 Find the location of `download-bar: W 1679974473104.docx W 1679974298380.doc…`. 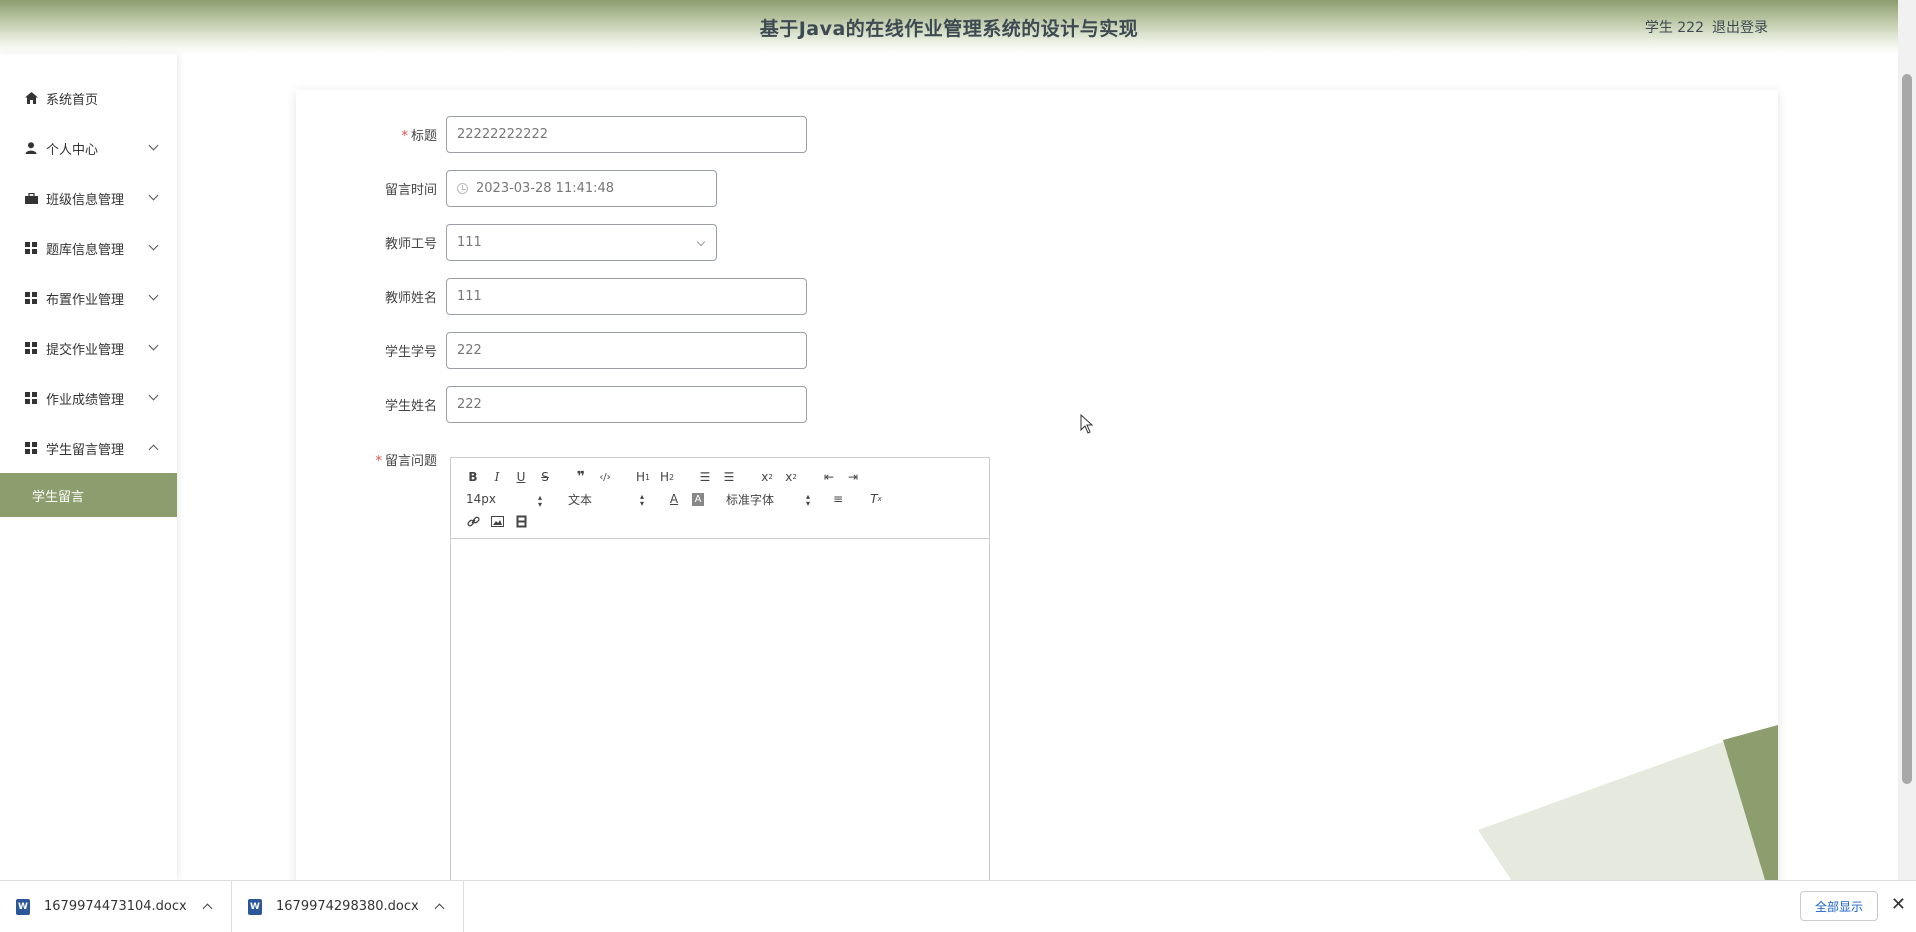

download-bar: W 1679974473104.docx W 1679974298380.doc… is located at coordinates (958, 906).